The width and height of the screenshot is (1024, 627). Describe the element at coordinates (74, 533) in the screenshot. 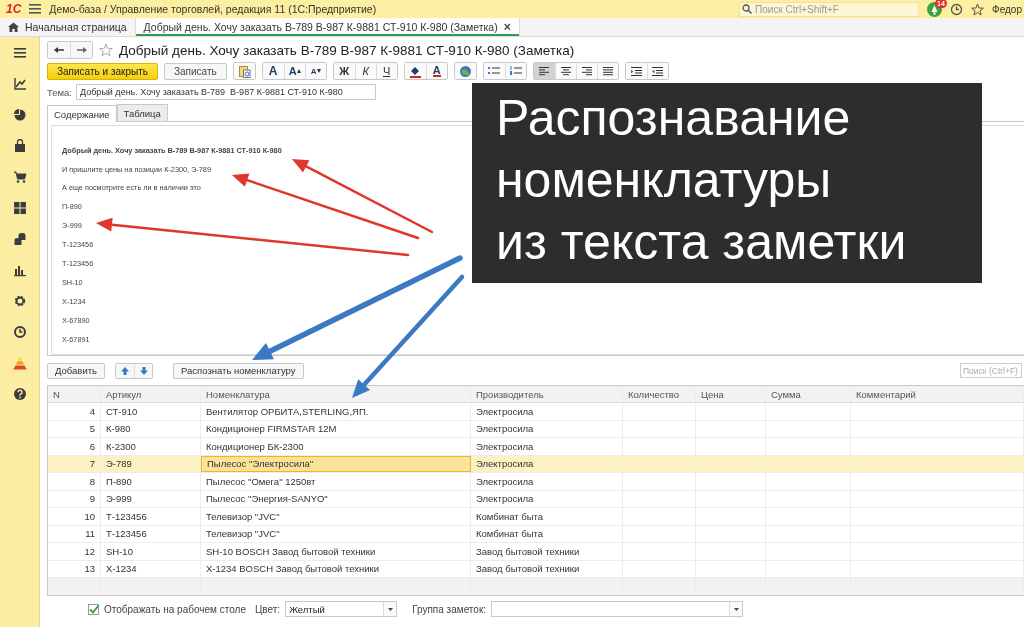

I see `table-cell: 11` at that location.